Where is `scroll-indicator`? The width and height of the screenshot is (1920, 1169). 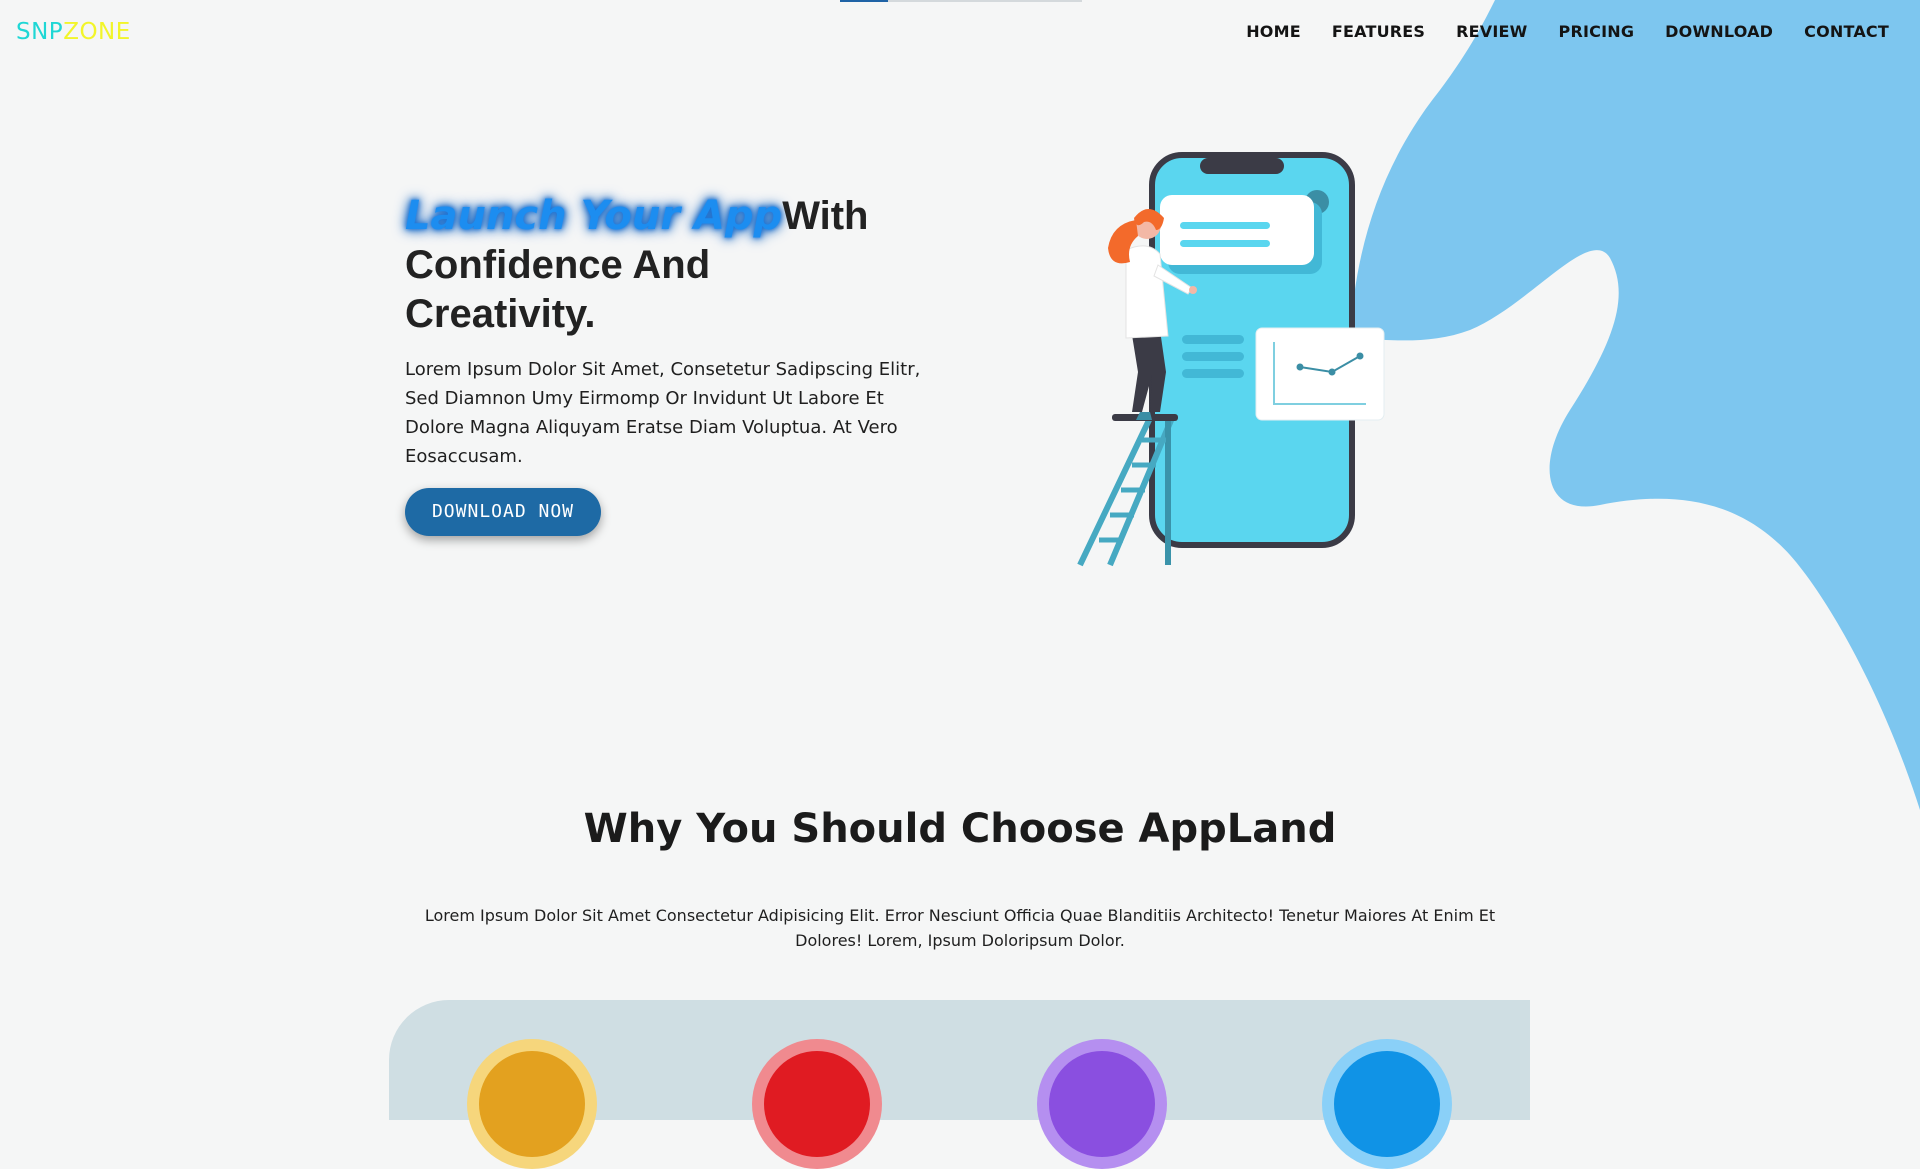
scroll-indicator is located at coordinates (961, 1).